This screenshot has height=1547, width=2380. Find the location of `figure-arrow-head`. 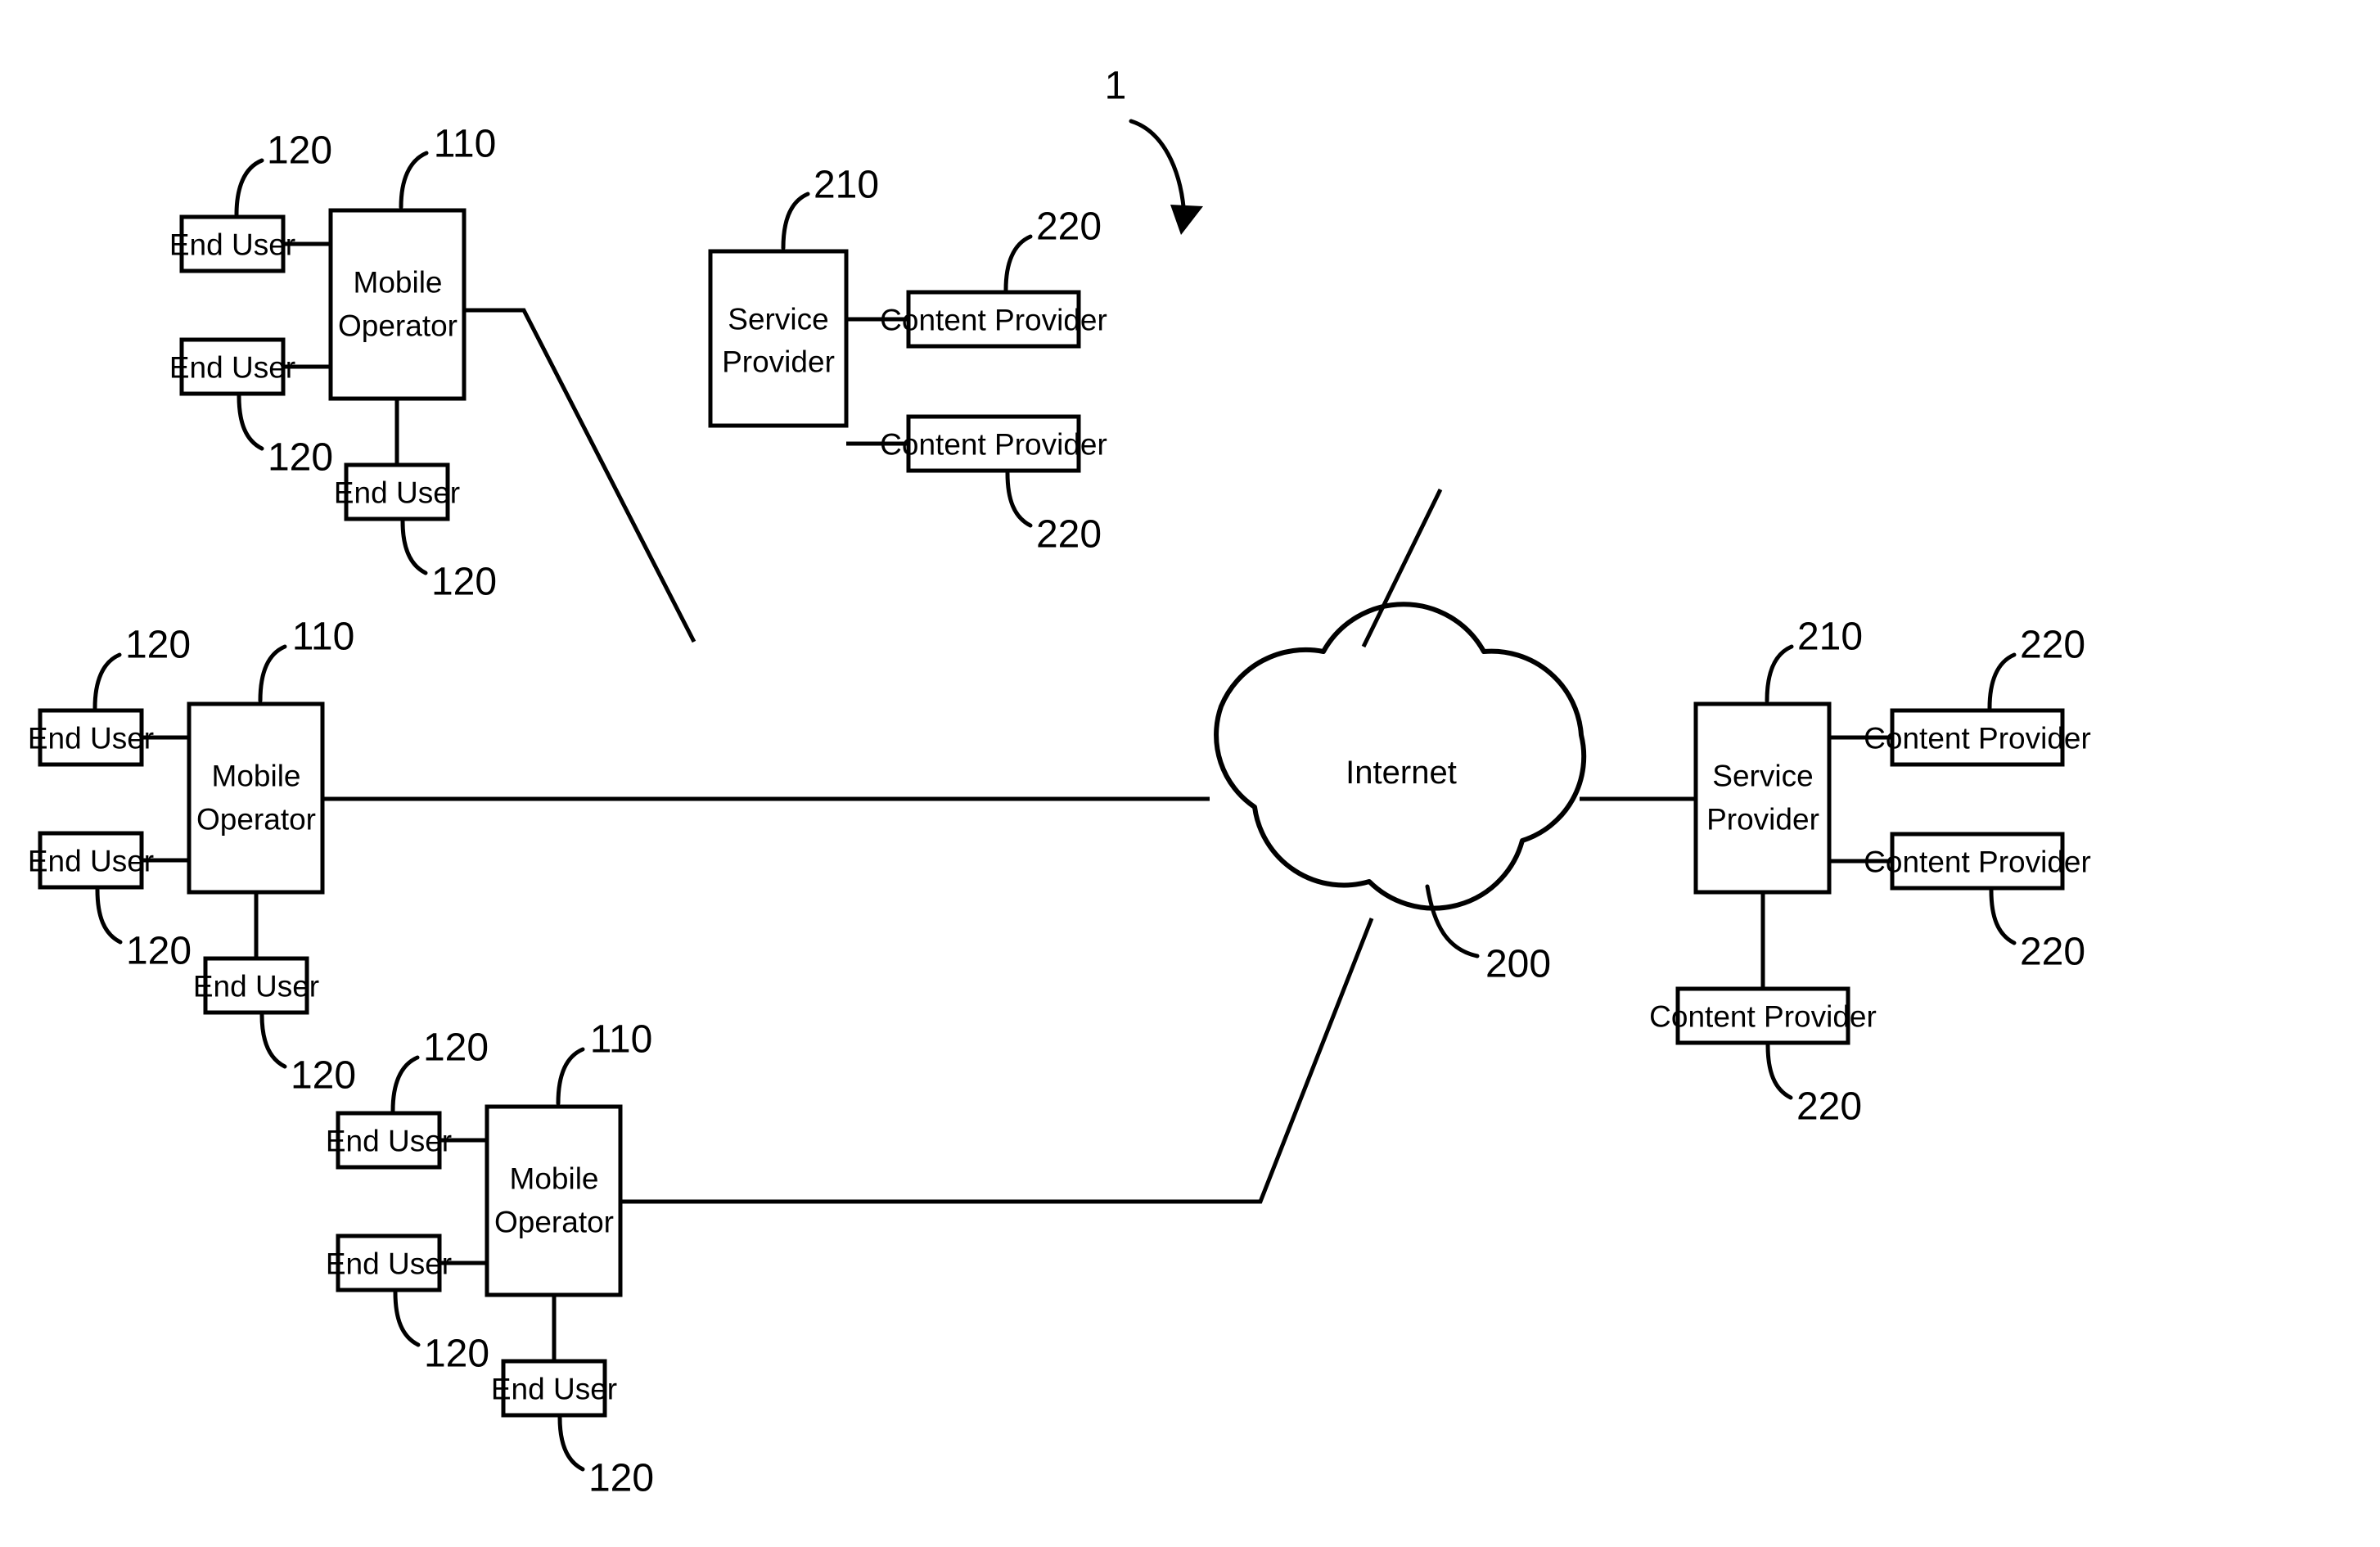

figure-arrow-head is located at coordinates (1186, 220).